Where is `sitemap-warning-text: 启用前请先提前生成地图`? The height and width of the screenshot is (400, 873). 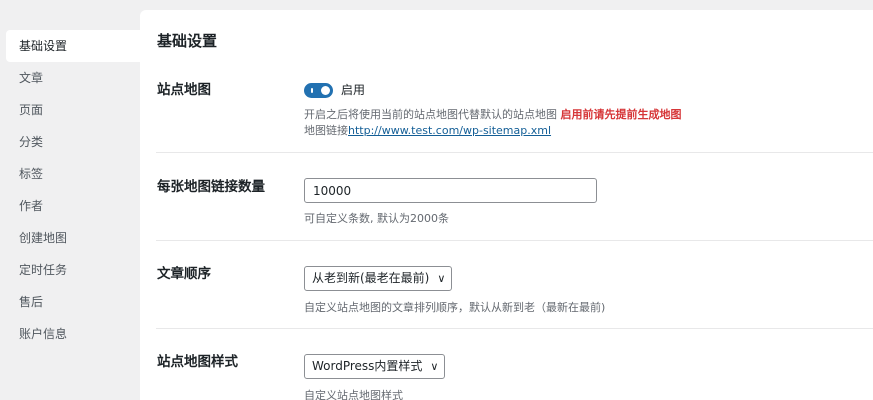
sitemap-warning-text: 启用前请先提前生成地图 is located at coordinates (621, 114).